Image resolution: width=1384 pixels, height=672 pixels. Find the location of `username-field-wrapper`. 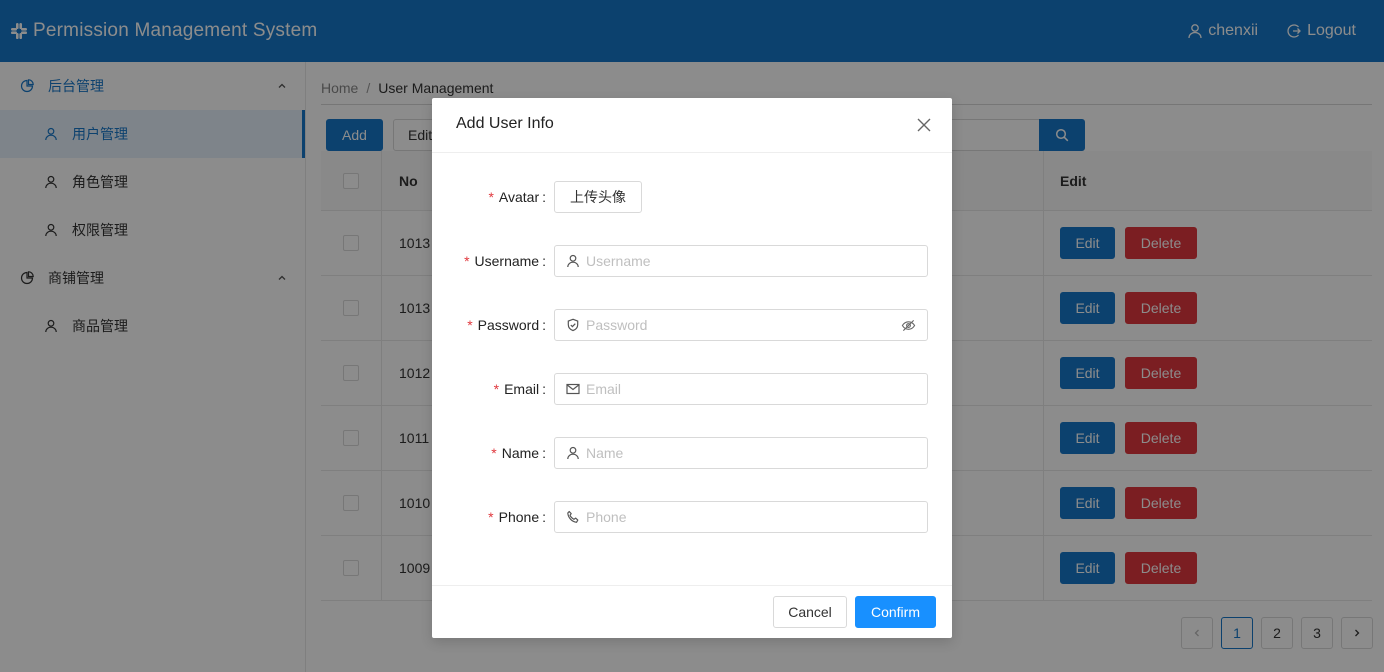

username-field-wrapper is located at coordinates (741, 261).